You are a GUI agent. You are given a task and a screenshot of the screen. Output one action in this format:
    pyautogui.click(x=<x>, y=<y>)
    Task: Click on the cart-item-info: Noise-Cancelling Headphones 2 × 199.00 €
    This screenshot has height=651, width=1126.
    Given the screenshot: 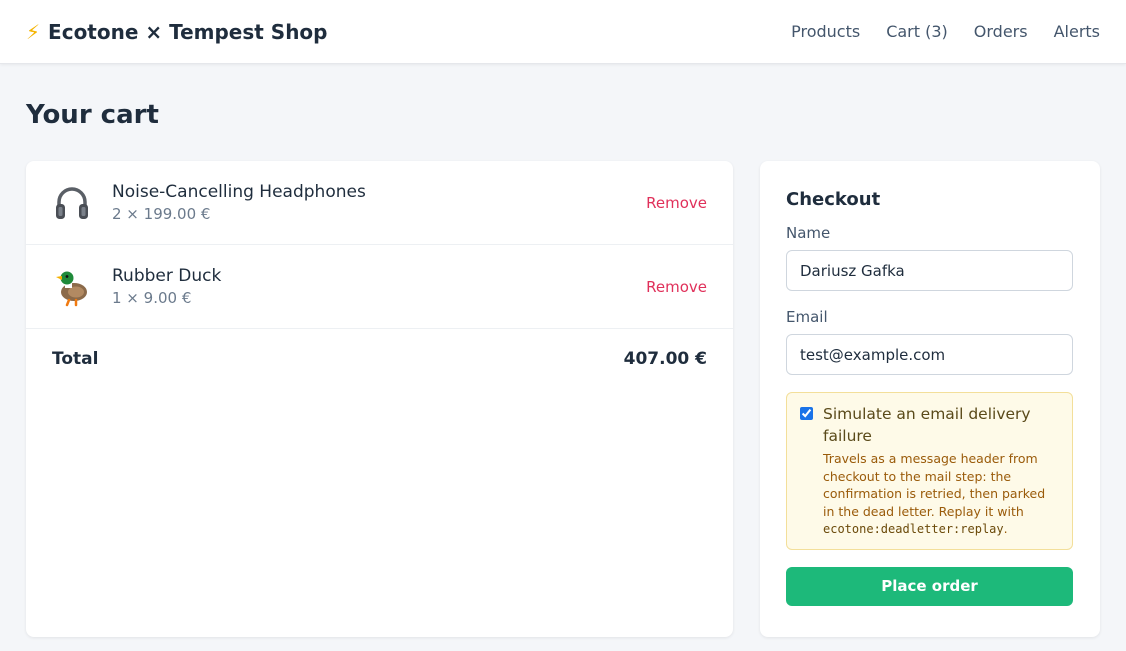 What is the action you would take?
    pyautogui.click(x=379, y=202)
    